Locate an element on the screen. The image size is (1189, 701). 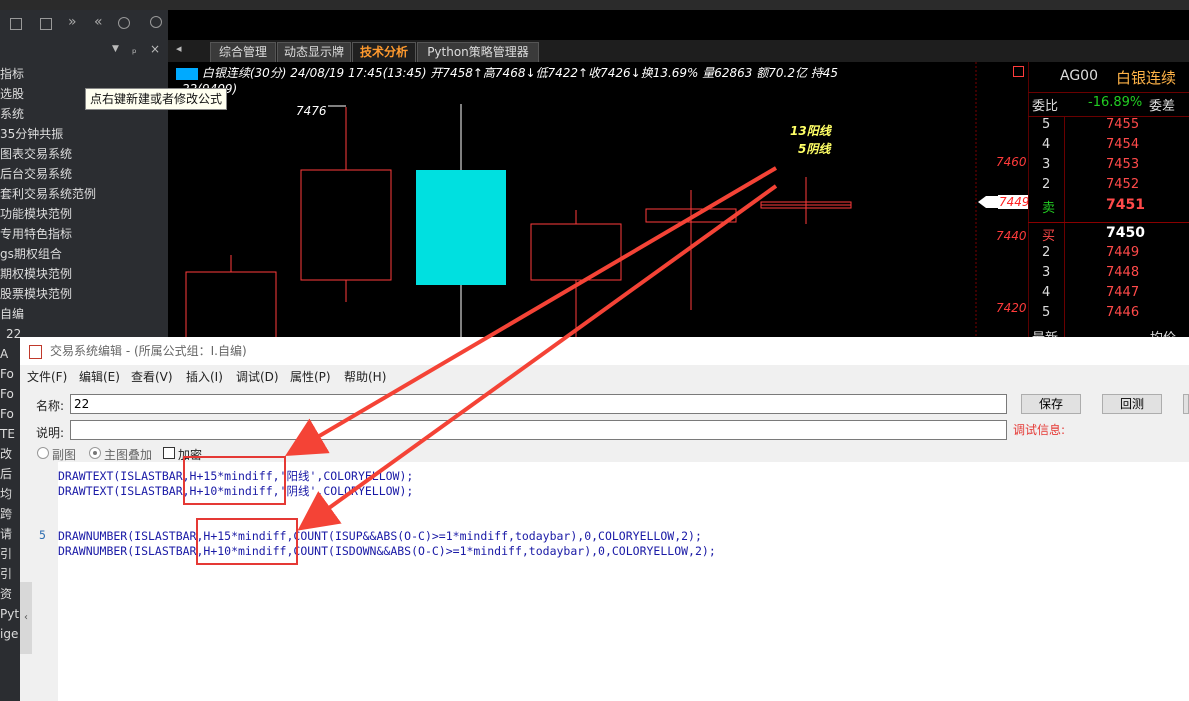
tree-item: 35分钟共振 is located at coordinates (31, 134).